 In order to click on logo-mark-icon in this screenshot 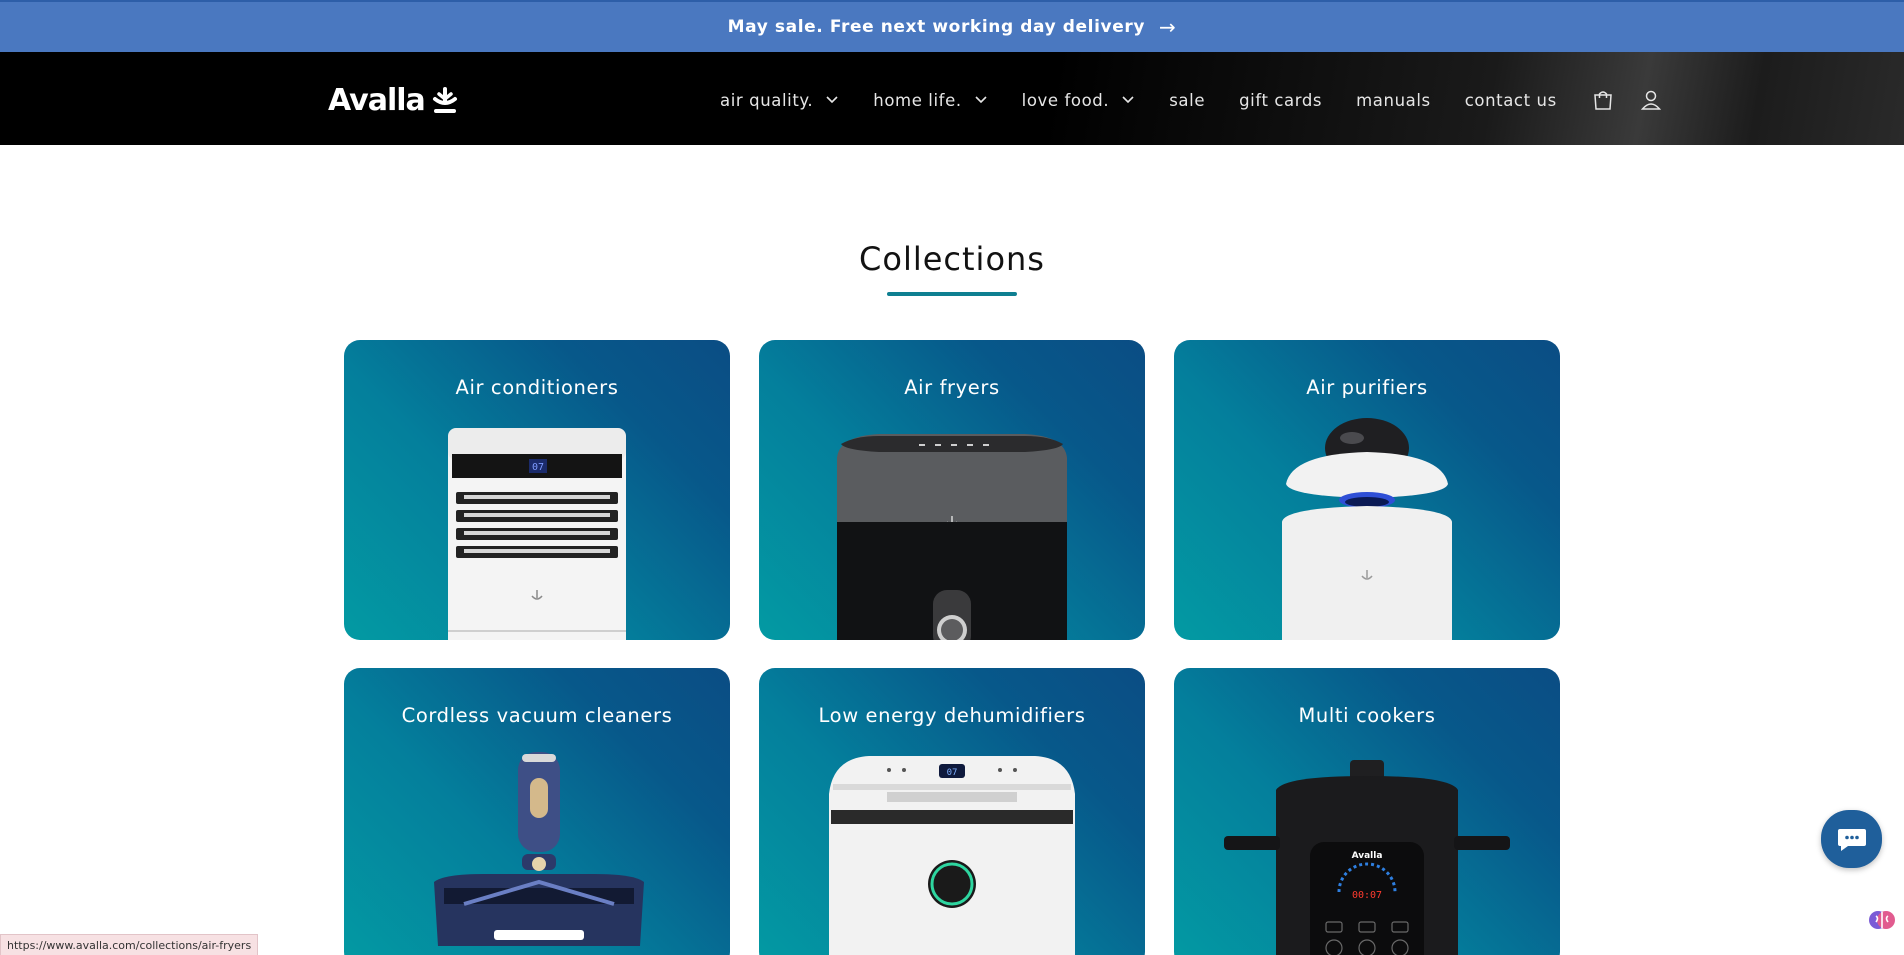, I will do `click(444, 100)`.